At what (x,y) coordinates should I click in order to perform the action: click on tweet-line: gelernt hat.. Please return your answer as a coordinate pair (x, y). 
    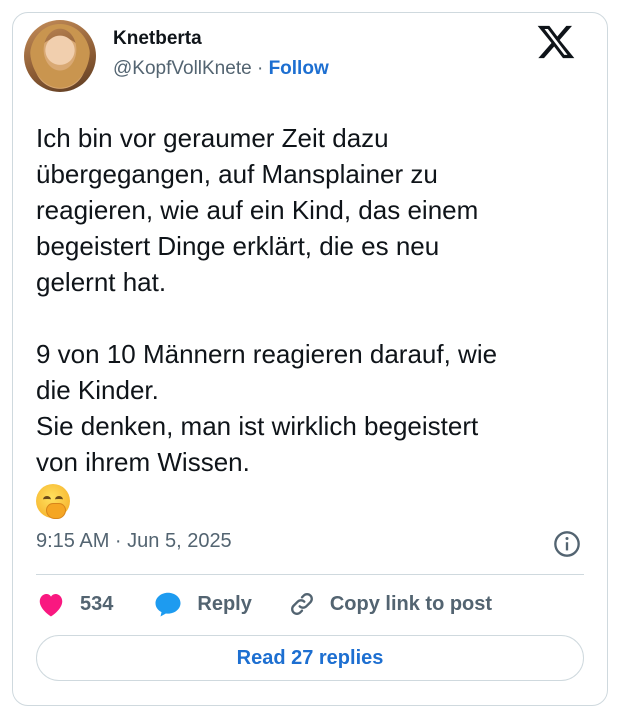
    Looking at the image, I should click on (101, 282).